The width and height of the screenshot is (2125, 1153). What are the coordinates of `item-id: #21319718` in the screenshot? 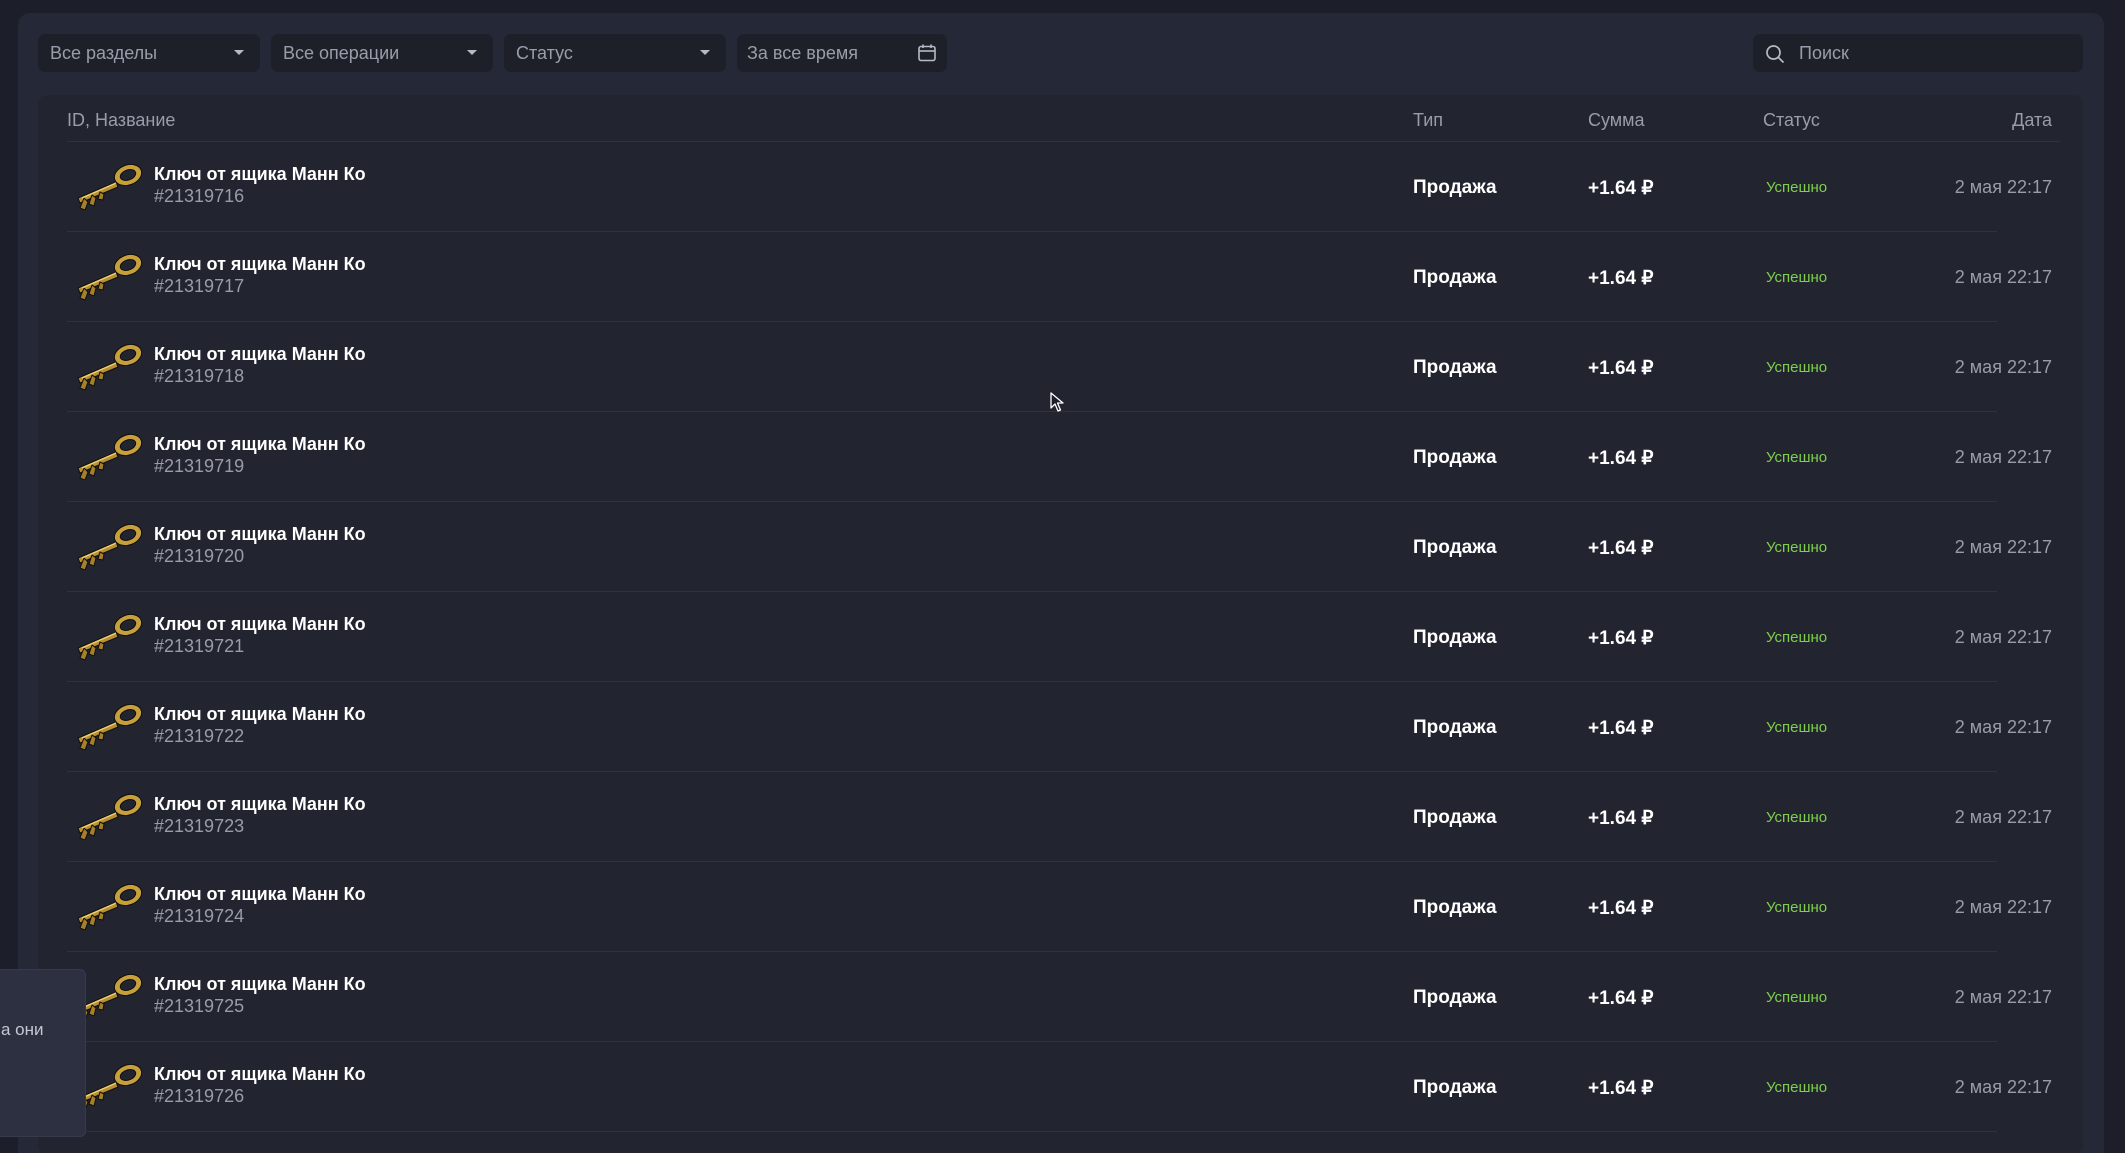 It's located at (199, 376).